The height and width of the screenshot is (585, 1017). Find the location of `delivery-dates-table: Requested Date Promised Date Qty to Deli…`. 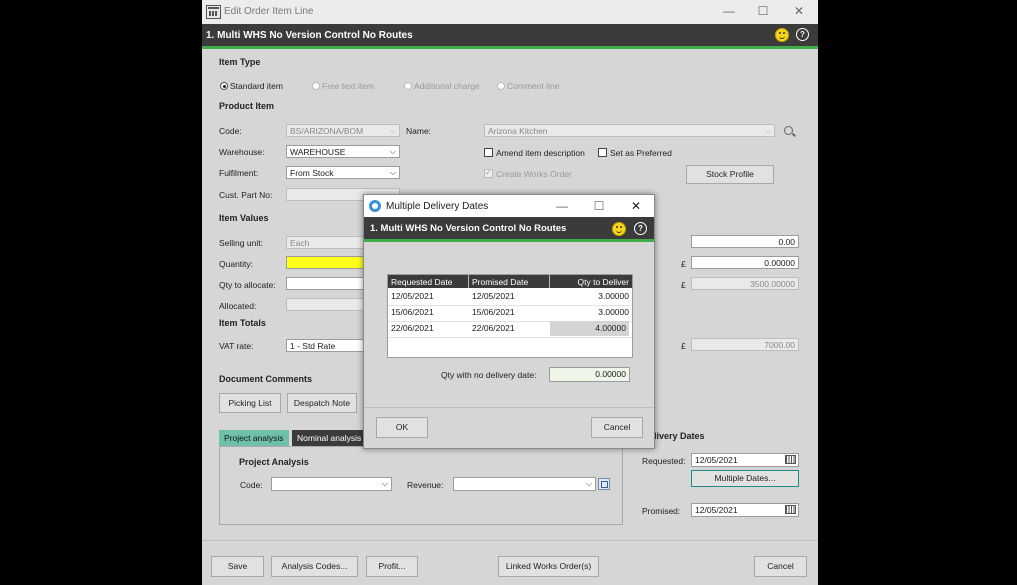

delivery-dates-table: Requested Date Promised Date Qty to Deli… is located at coordinates (510, 316).